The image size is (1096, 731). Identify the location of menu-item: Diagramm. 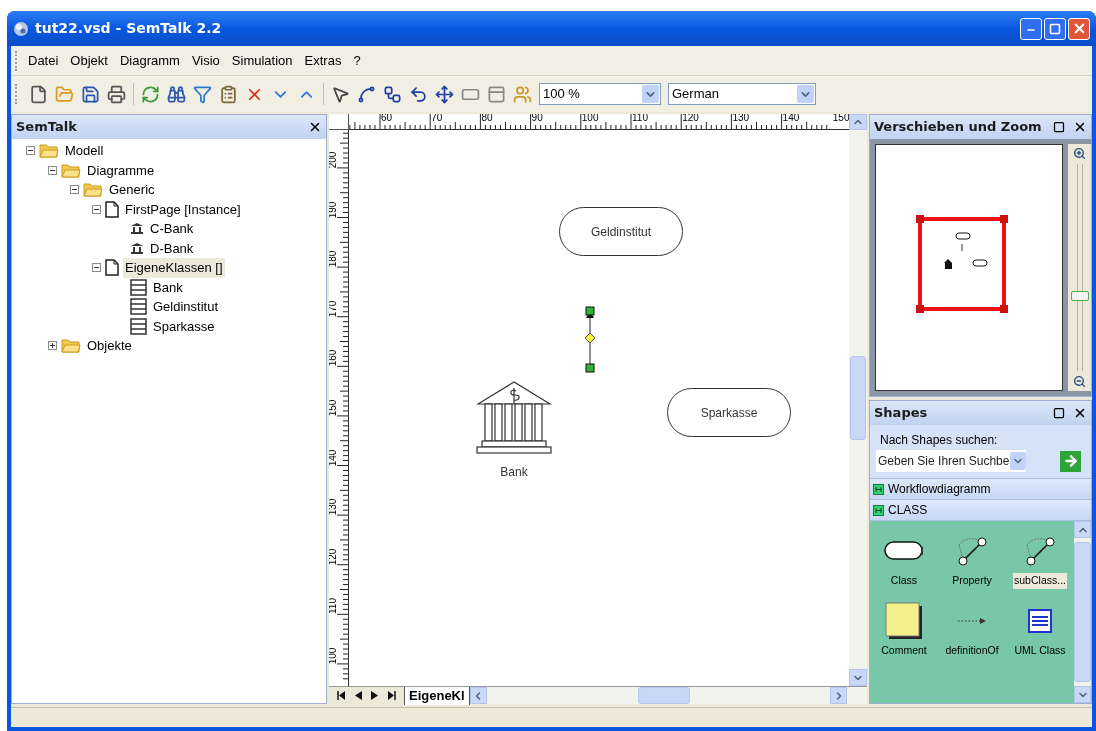
(149, 60).